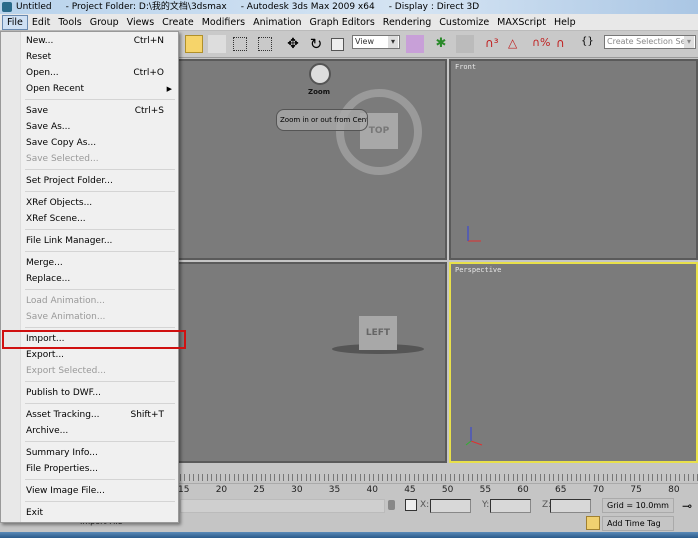  I want to click on select-tool-icon, so click(194, 44).